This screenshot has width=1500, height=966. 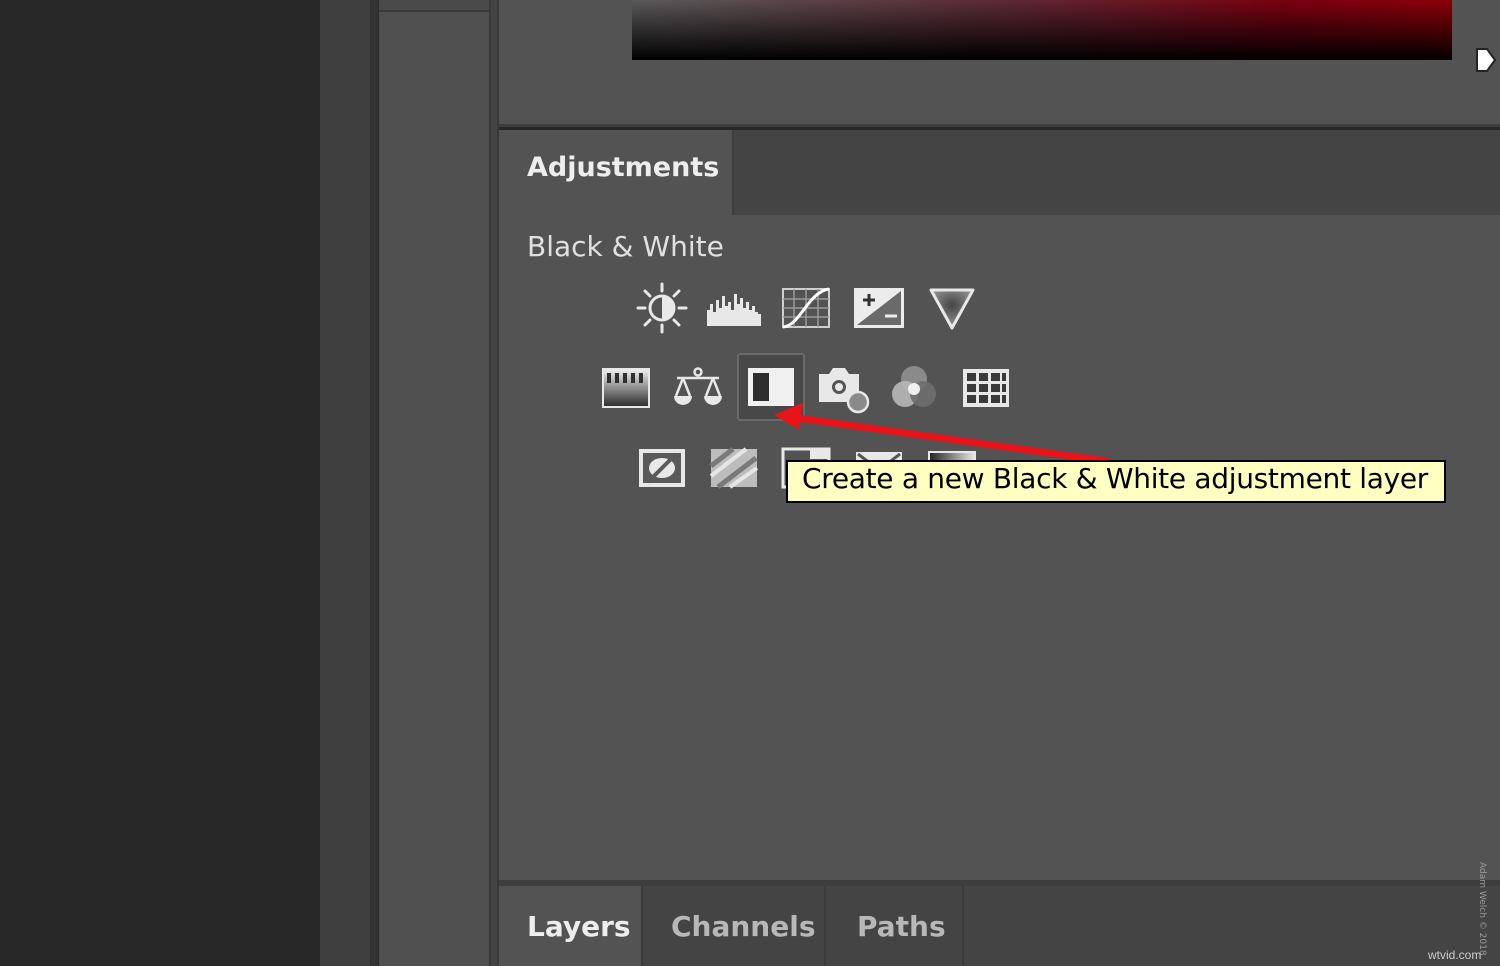 I want to click on credit-watermark-text: Adam Welch © 2018, so click(x=1482, y=909).